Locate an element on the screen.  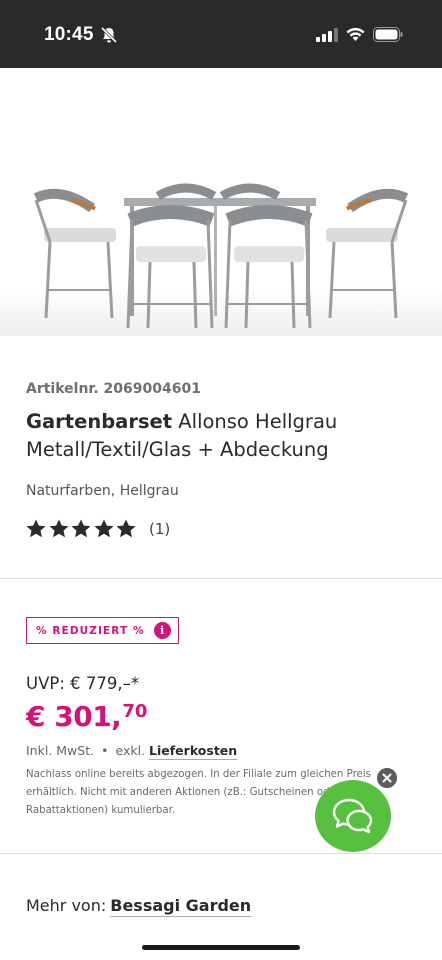
rating: (1) is located at coordinates (98, 528).